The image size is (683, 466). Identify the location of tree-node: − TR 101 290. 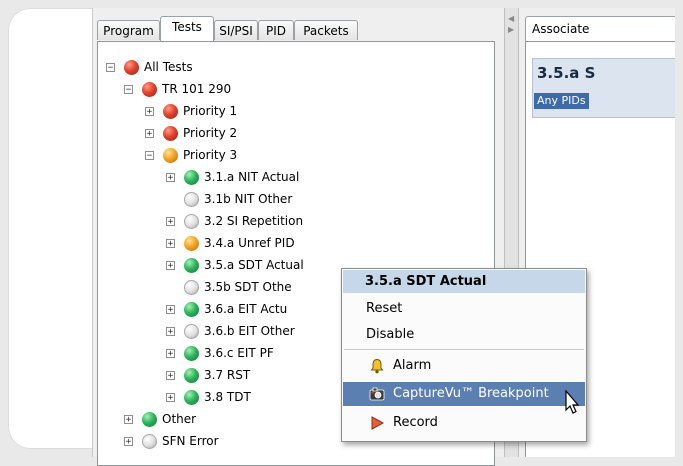
(177, 89).